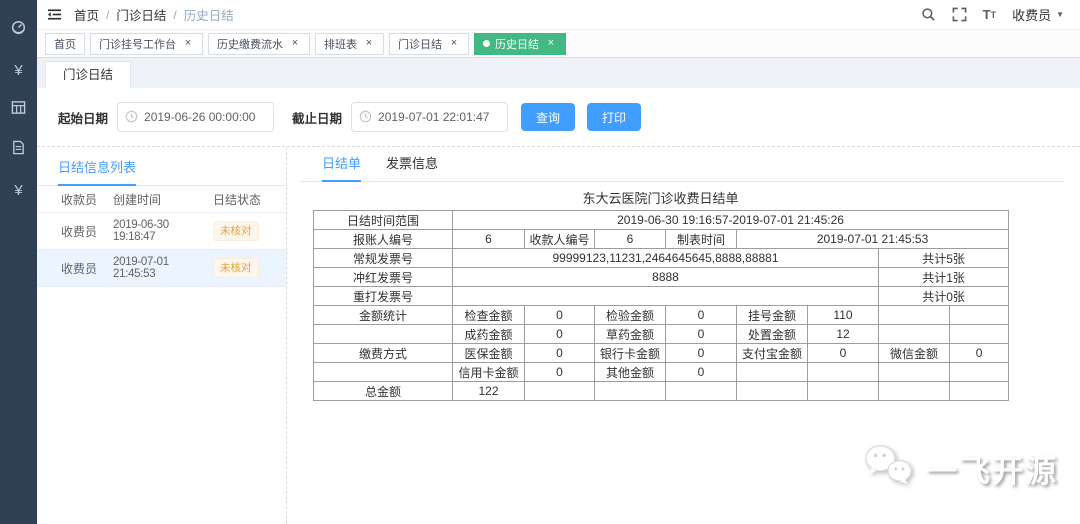  Describe the element at coordinates (959, 14) in the screenshot. I see `fullscreen-icon` at that location.